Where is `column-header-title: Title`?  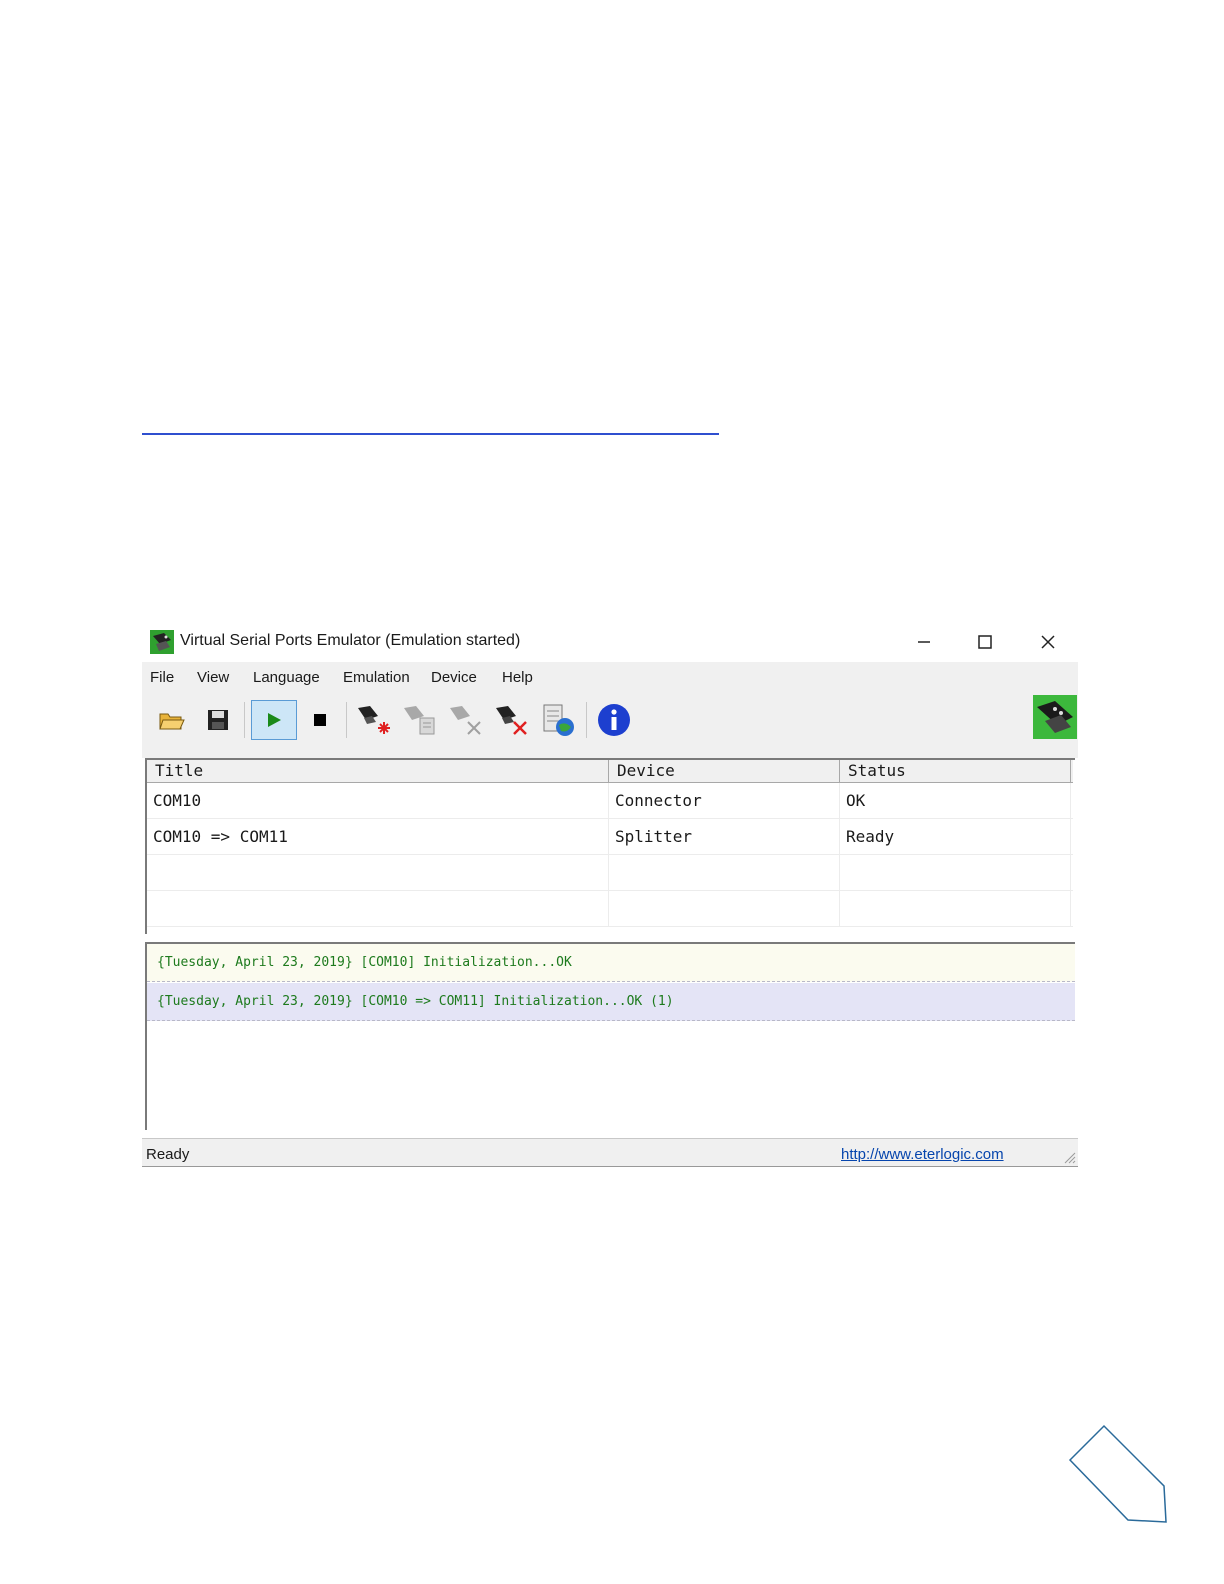 column-header-title: Title is located at coordinates (378, 771).